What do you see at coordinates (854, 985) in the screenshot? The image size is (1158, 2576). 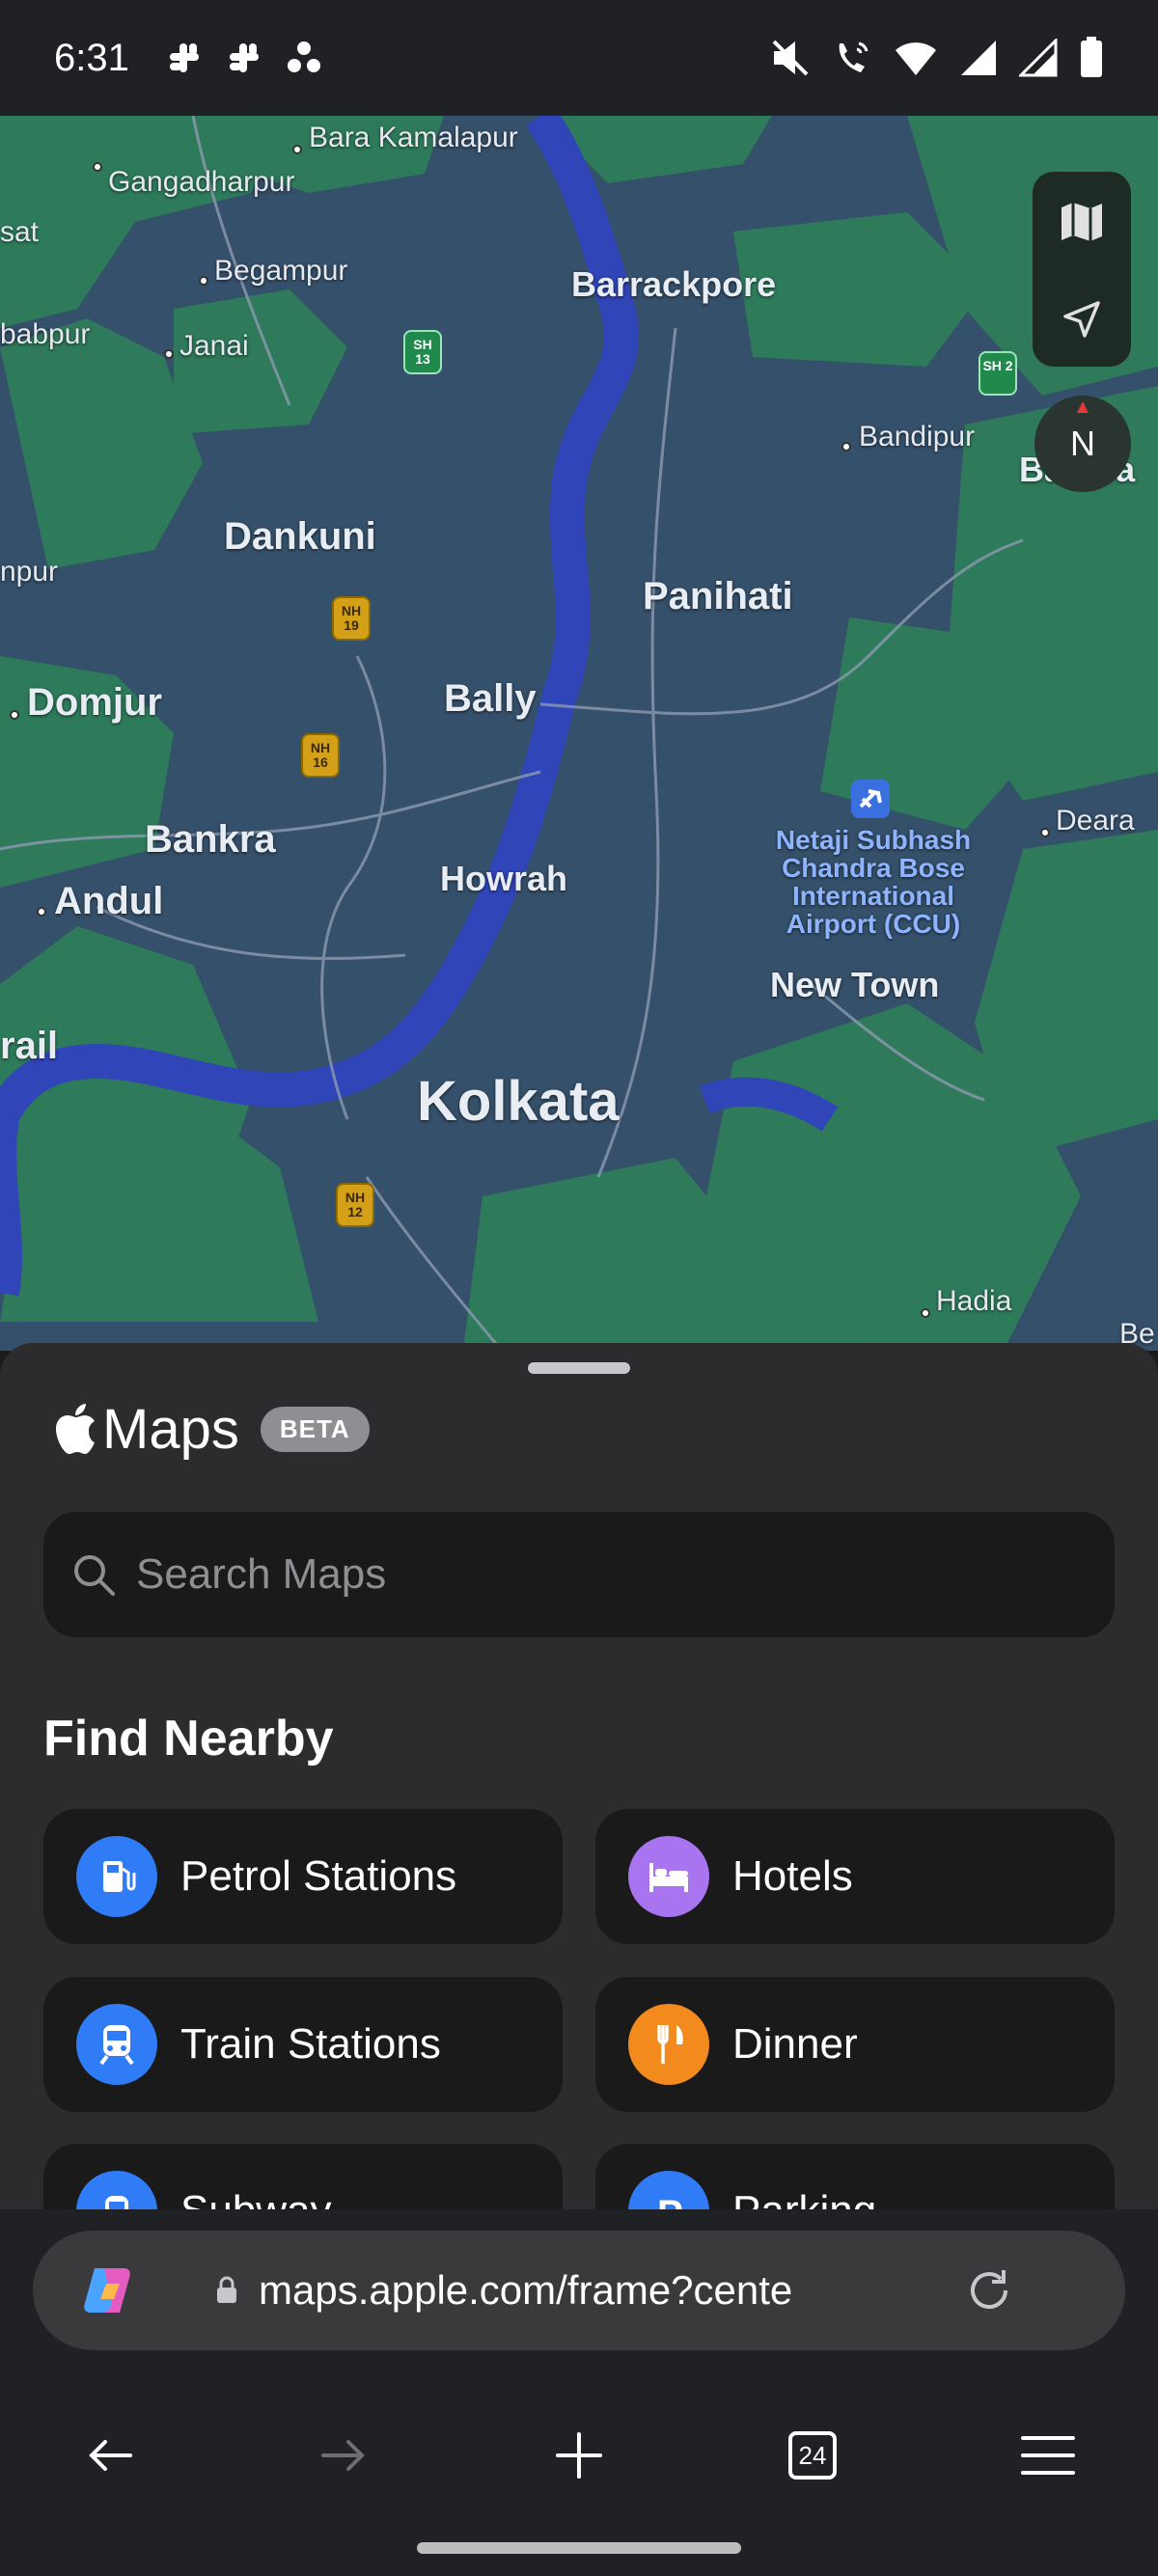 I see `place-label: New Town` at bounding box center [854, 985].